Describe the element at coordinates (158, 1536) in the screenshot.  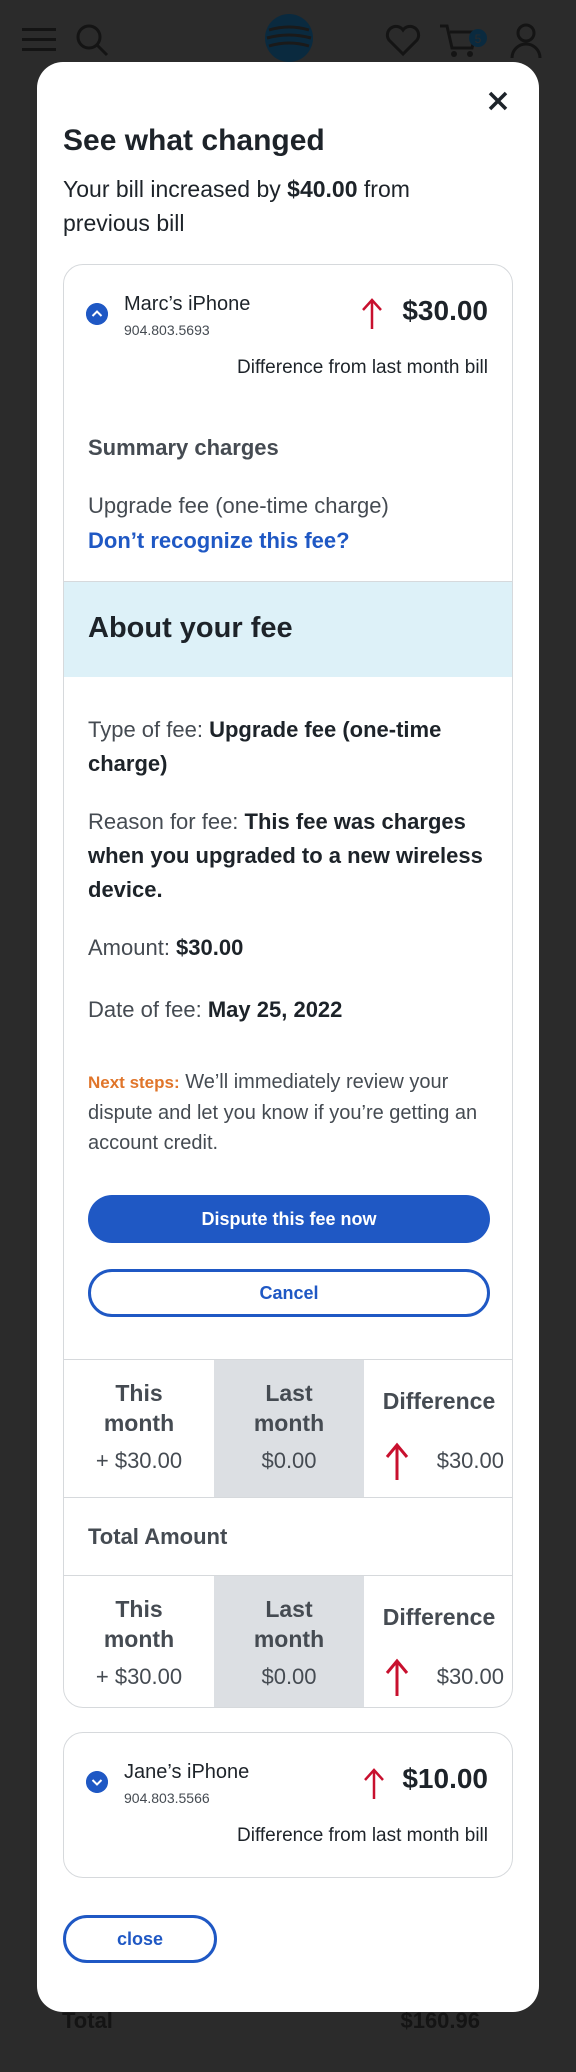
I see `total-amount-title: Total Amount` at that location.